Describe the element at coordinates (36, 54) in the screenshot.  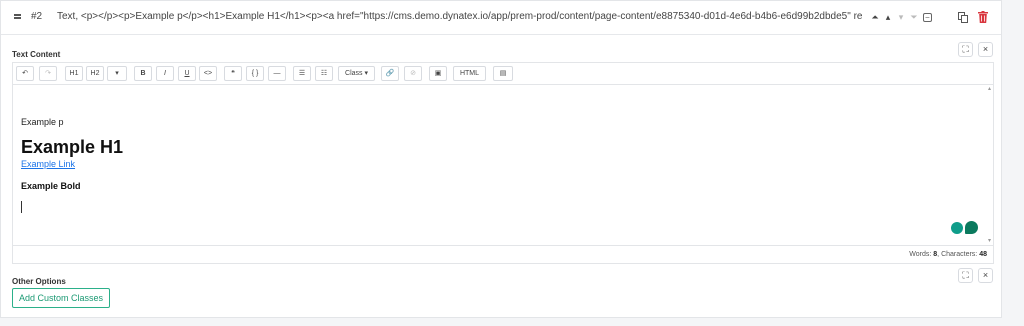
I see `text-content-label: Text Content` at that location.